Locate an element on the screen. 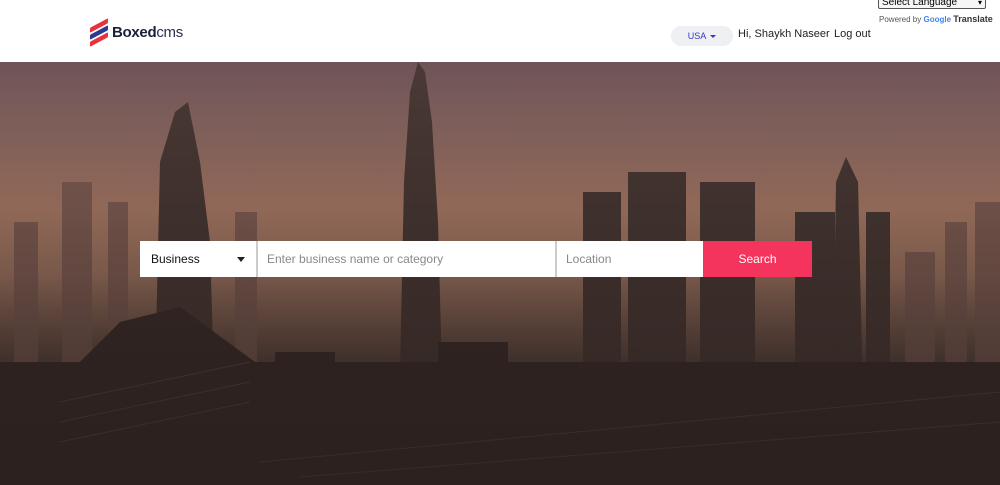 The height and width of the screenshot is (485, 1000). powered-by-google-translate: Powered by Google Translate is located at coordinates (936, 19).